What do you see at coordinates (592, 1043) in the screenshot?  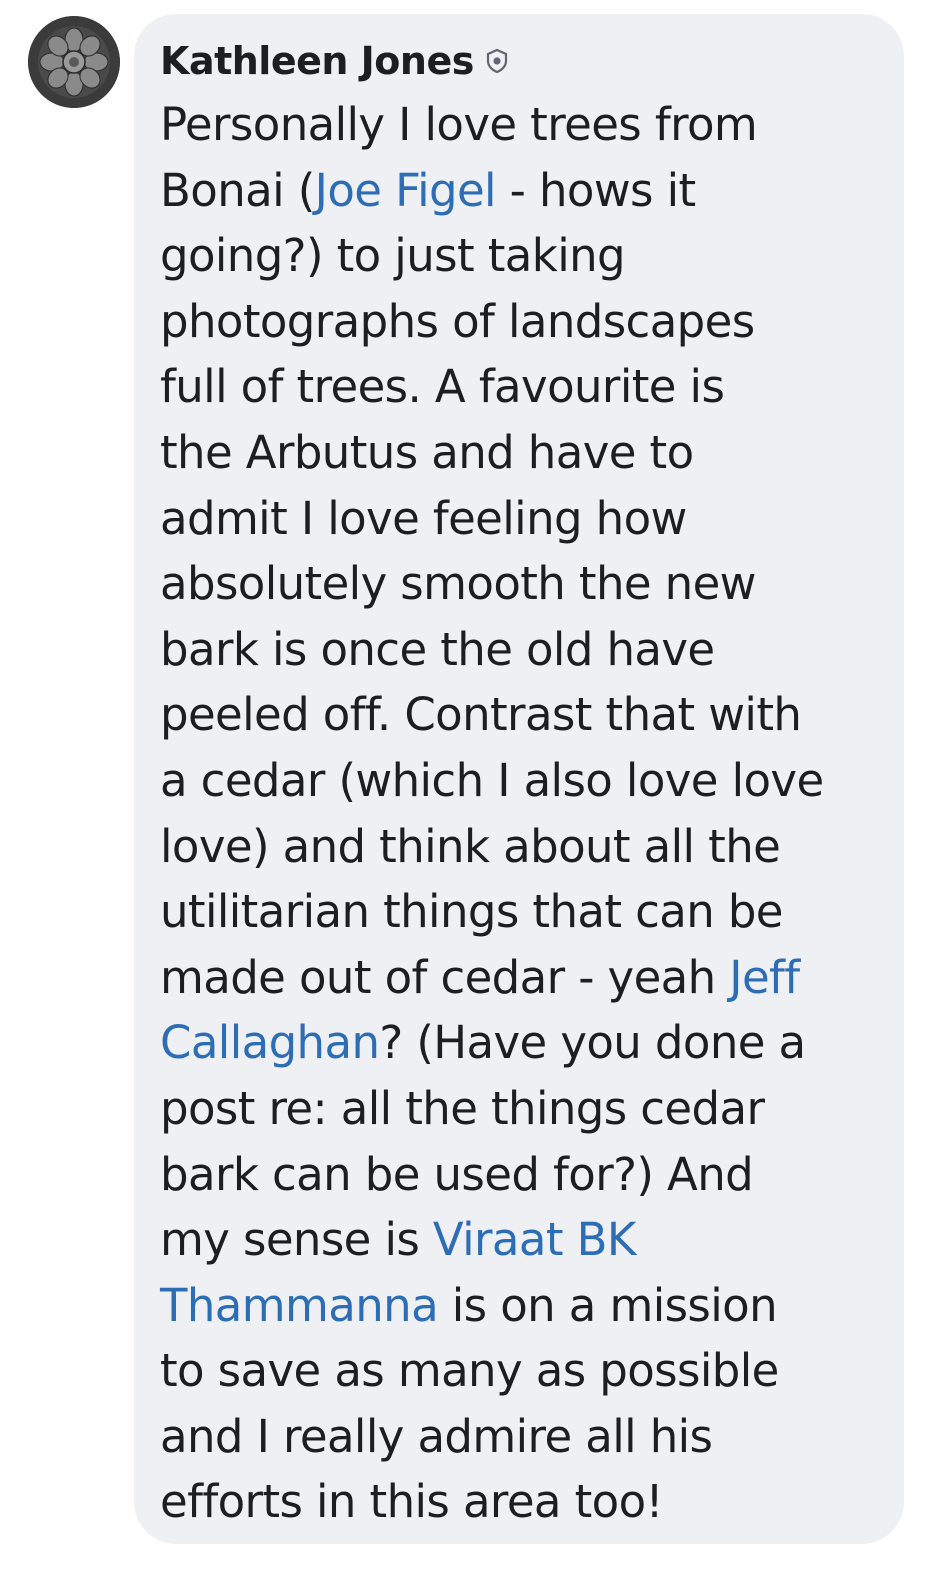 I see `comment-text-segment: ? (Have you done a` at bounding box center [592, 1043].